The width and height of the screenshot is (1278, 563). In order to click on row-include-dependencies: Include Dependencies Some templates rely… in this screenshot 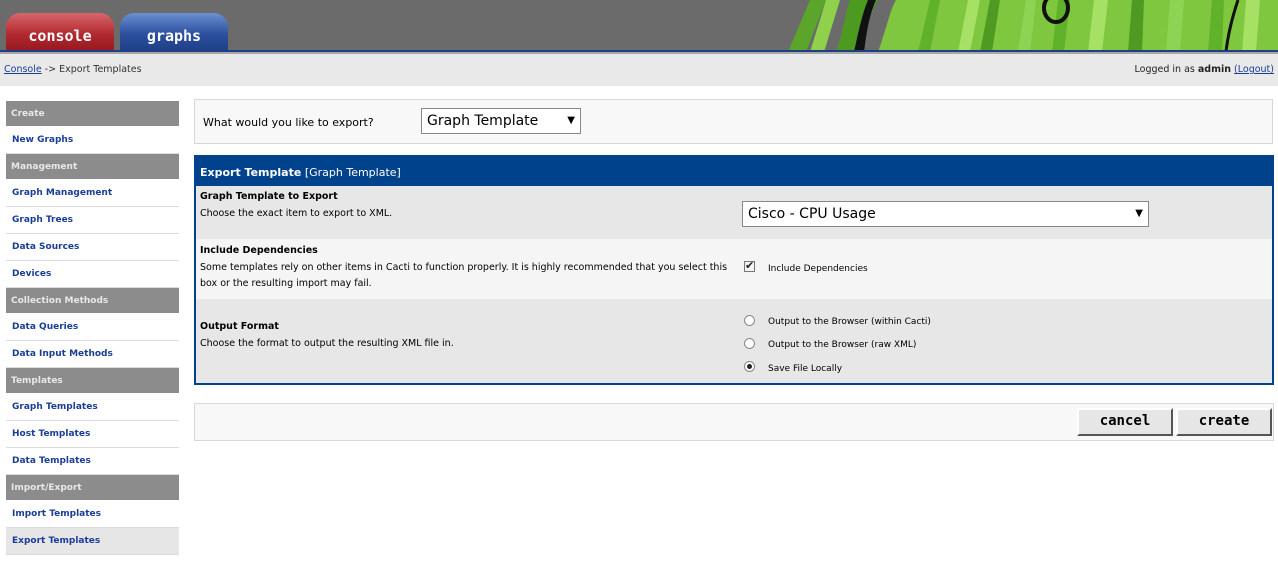, I will do `click(734, 269)`.